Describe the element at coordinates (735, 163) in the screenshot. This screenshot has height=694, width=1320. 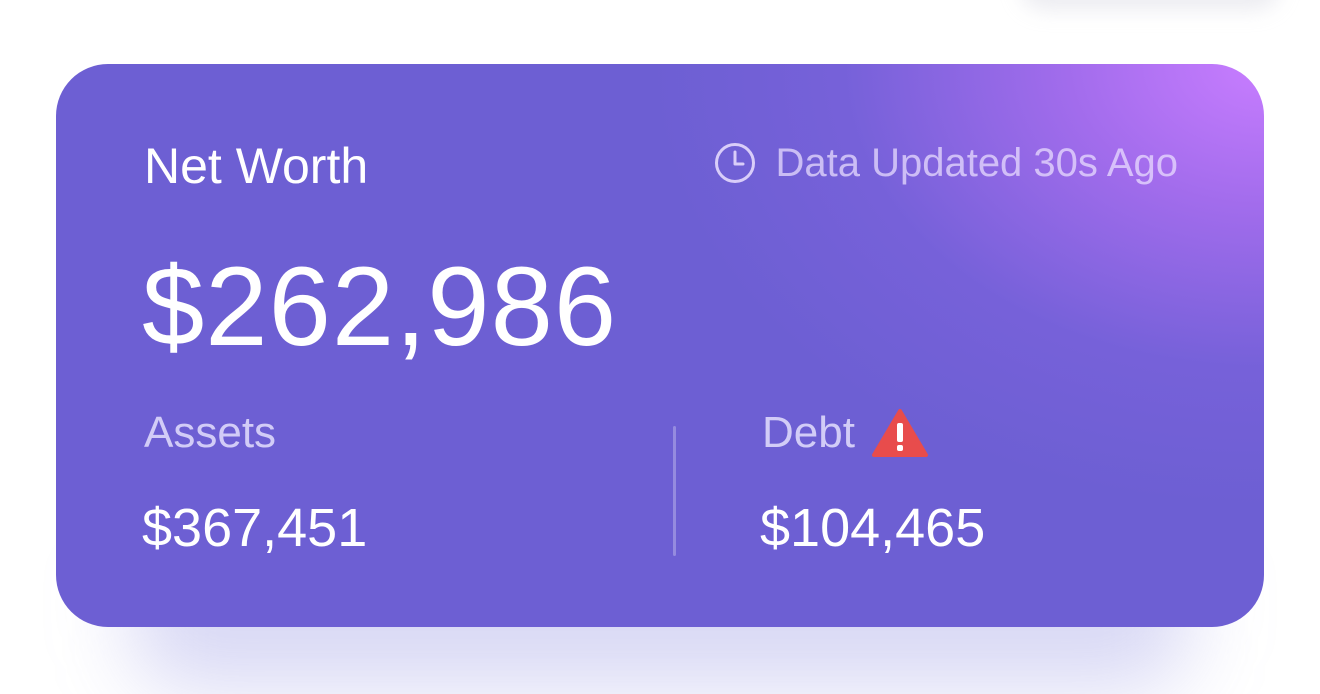
I see `clock-icon` at that location.